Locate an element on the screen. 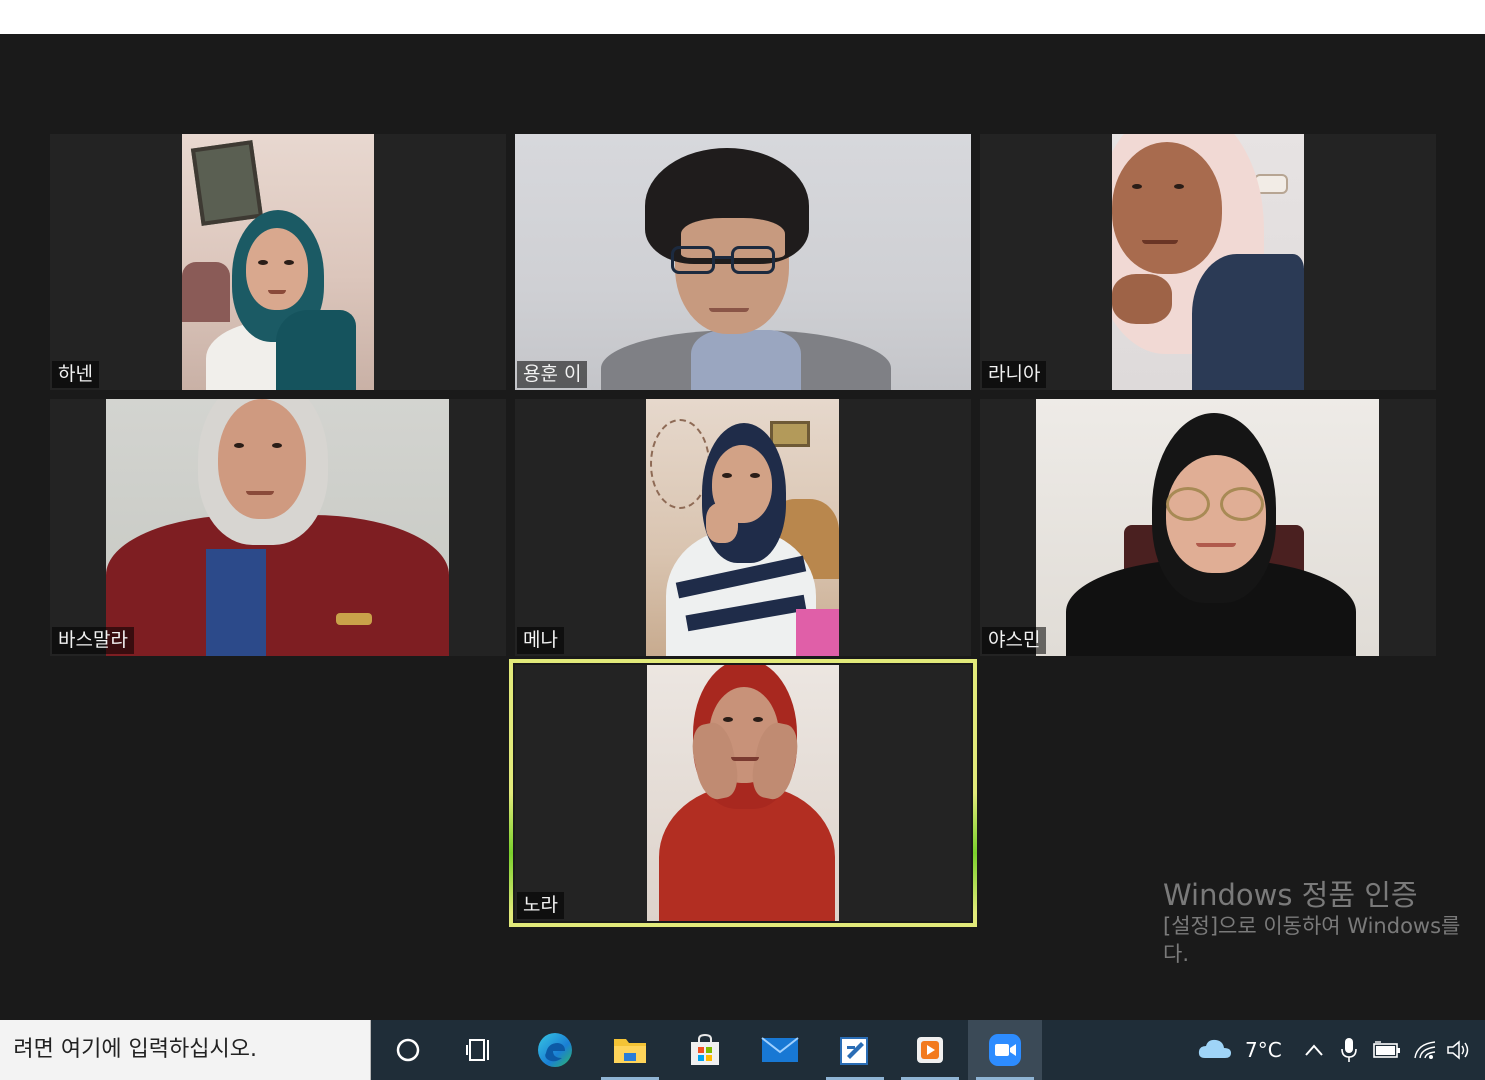 This screenshot has width=1485, height=1080. participant-name-label: 야스민 is located at coordinates (1014, 640).